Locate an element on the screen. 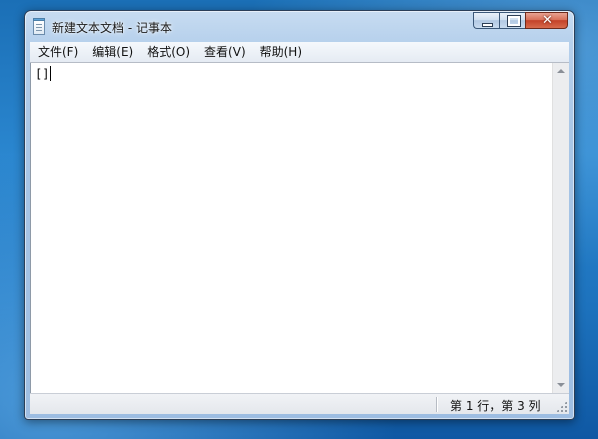 The width and height of the screenshot is (598, 439). caption-buttons: ✕ is located at coordinates (520, 21).